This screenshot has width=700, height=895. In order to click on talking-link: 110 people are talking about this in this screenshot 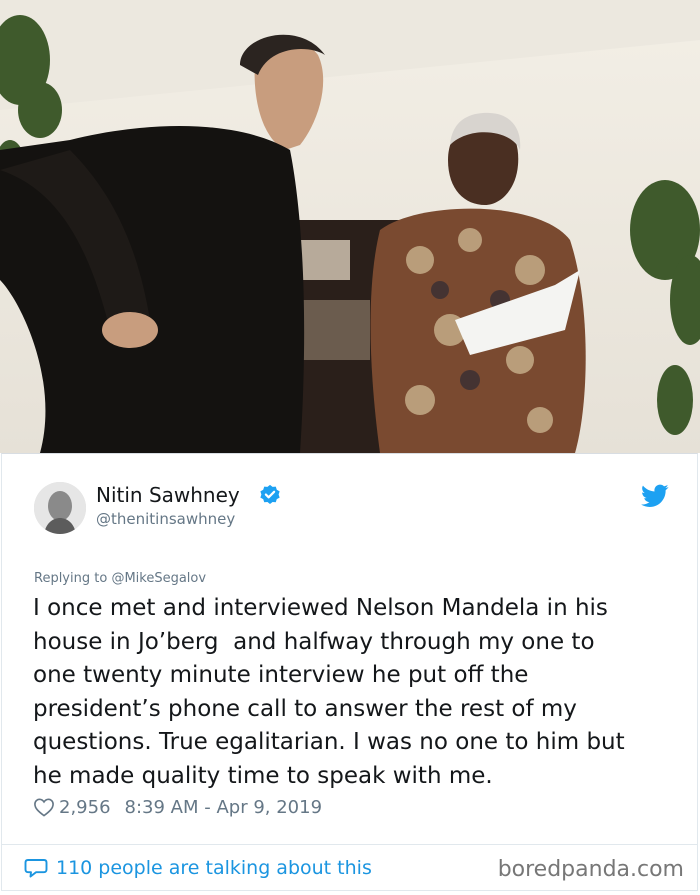, I will do `click(198, 868)`.